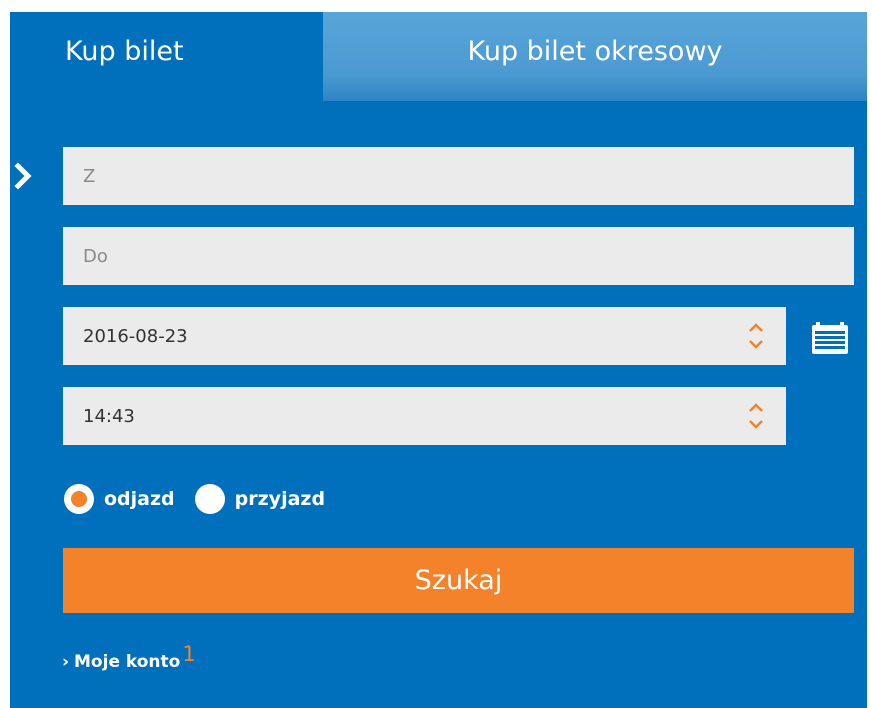  Describe the element at coordinates (458, 580) in the screenshot. I see `search-button: Szukaj` at that location.